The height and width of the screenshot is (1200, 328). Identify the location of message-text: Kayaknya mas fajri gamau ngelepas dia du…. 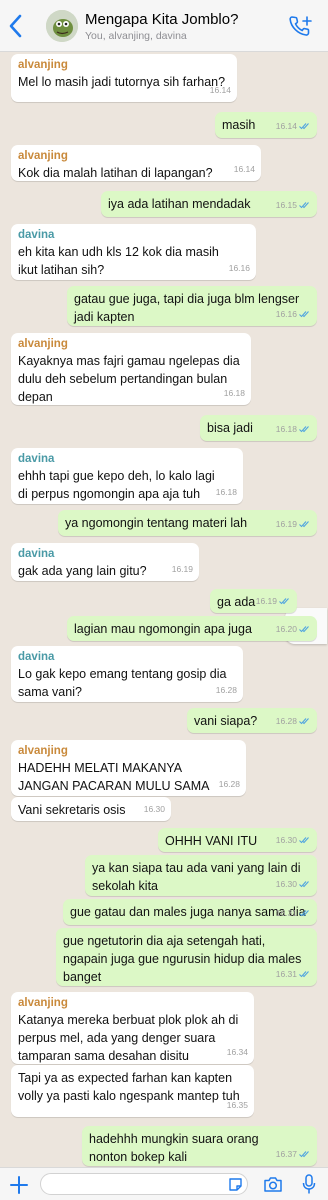
(129, 379).